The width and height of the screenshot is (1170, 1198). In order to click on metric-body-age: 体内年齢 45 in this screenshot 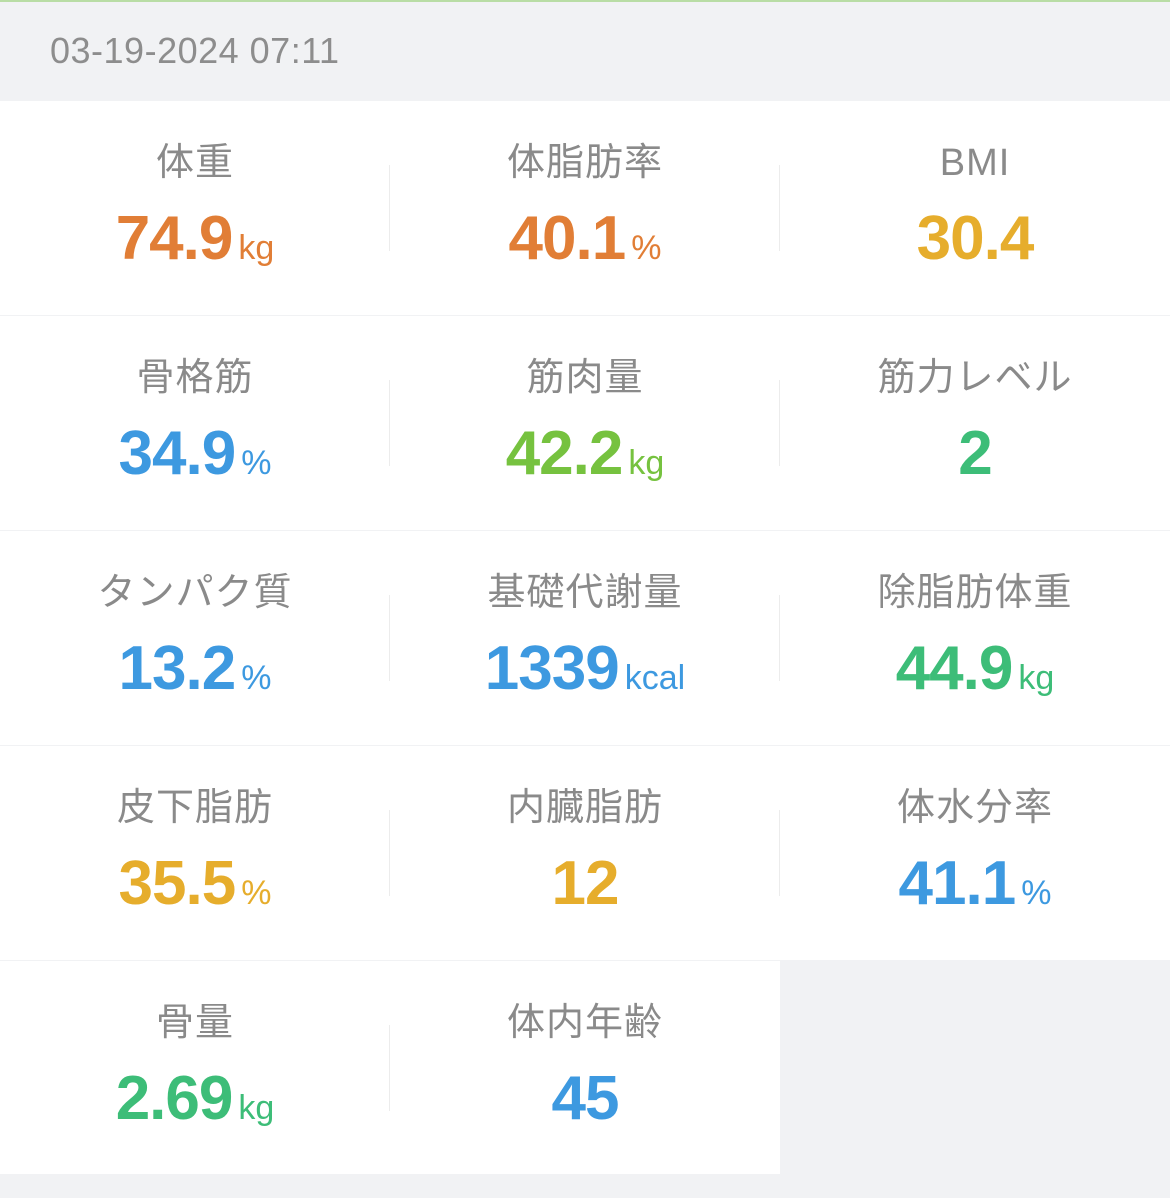, I will do `click(585, 1068)`.